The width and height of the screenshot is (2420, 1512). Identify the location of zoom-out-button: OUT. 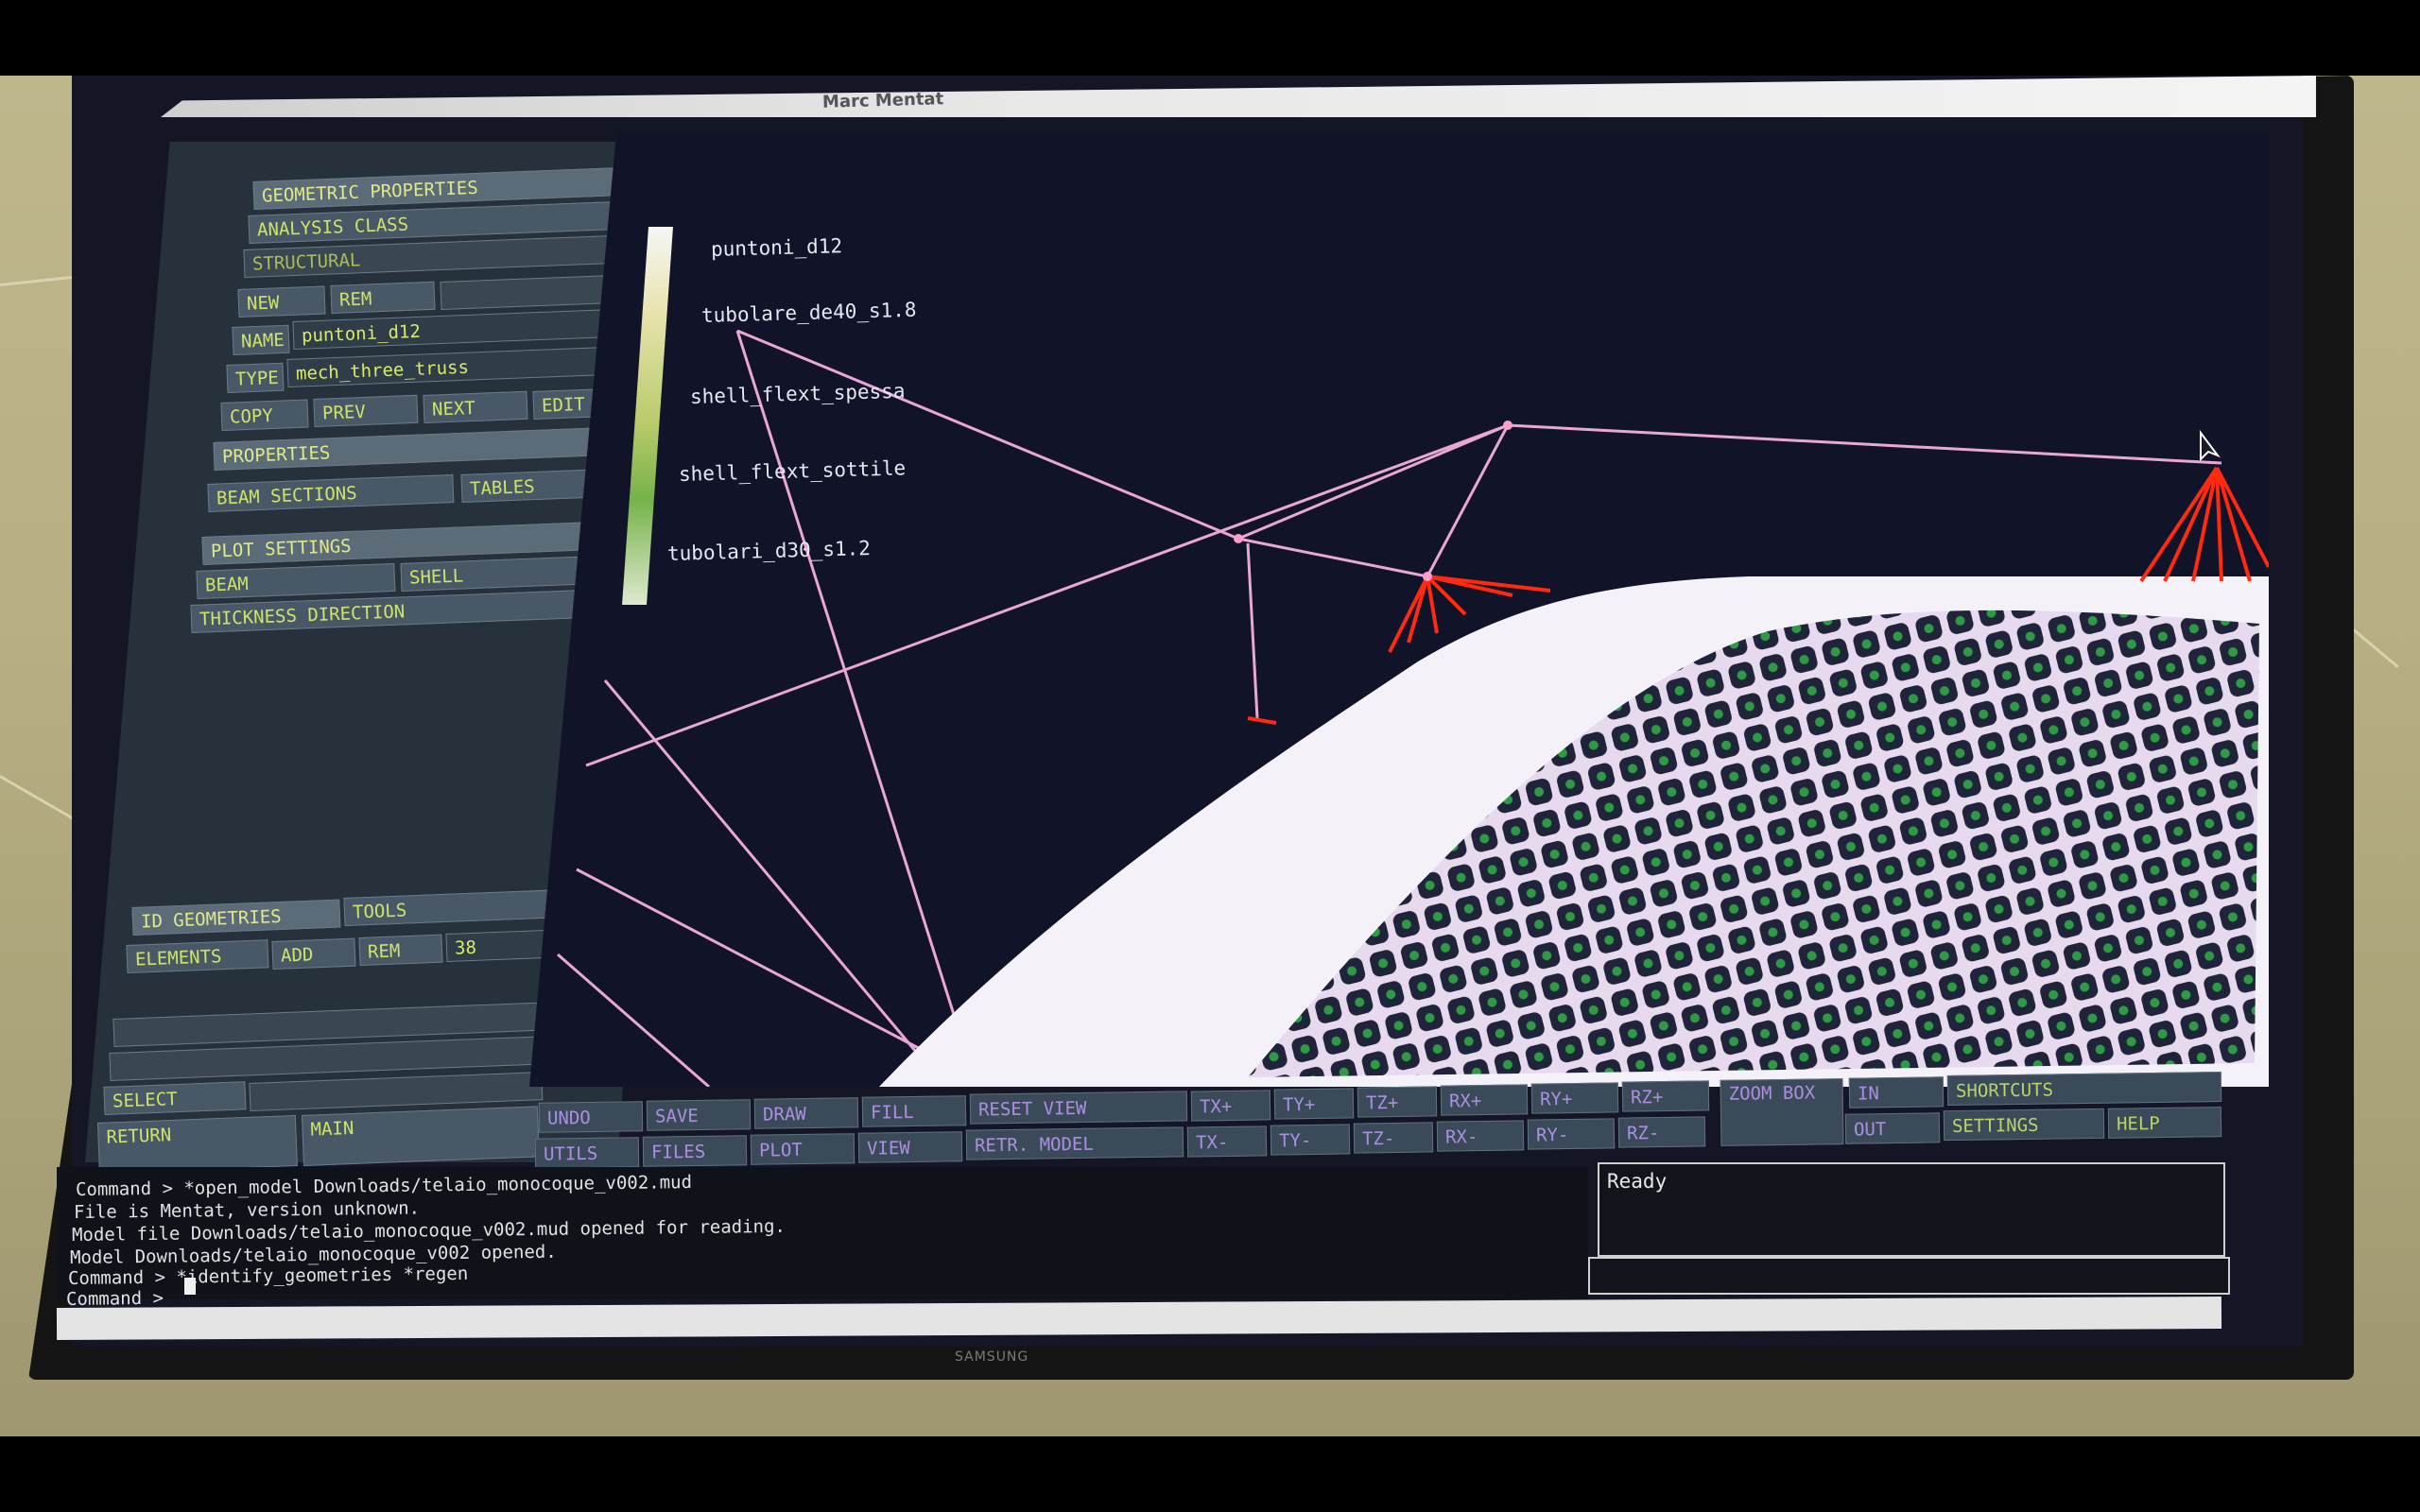
(1893, 1128).